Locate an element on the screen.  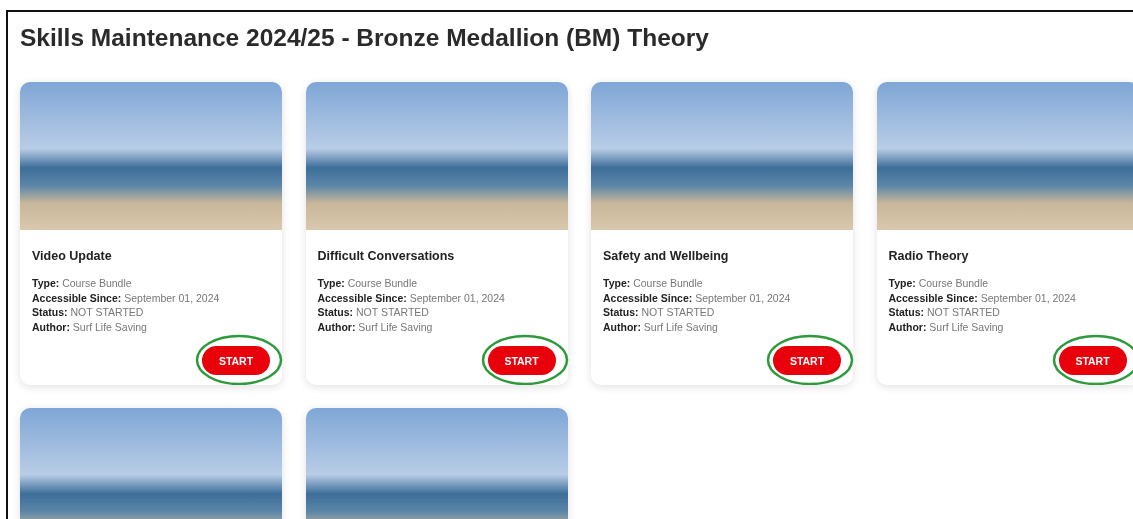
card-title: Radio Theory is located at coordinates (929, 256).